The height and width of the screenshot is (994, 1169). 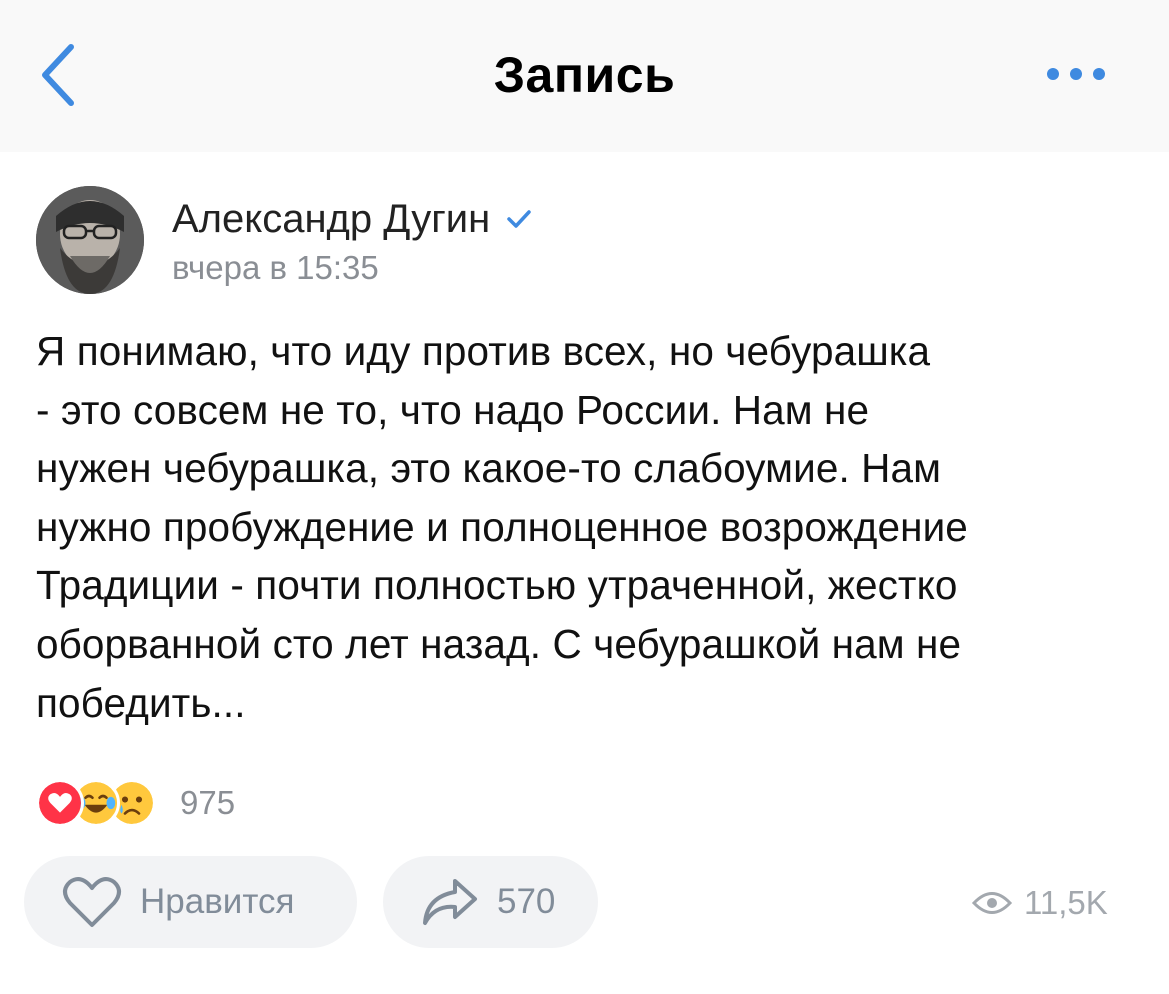 What do you see at coordinates (92, 902) in the screenshot?
I see `heart-outline-icon` at bounding box center [92, 902].